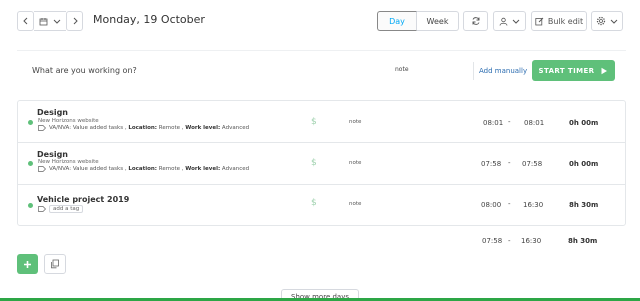  Describe the element at coordinates (539, 21) in the screenshot. I see `edit-icon` at that location.